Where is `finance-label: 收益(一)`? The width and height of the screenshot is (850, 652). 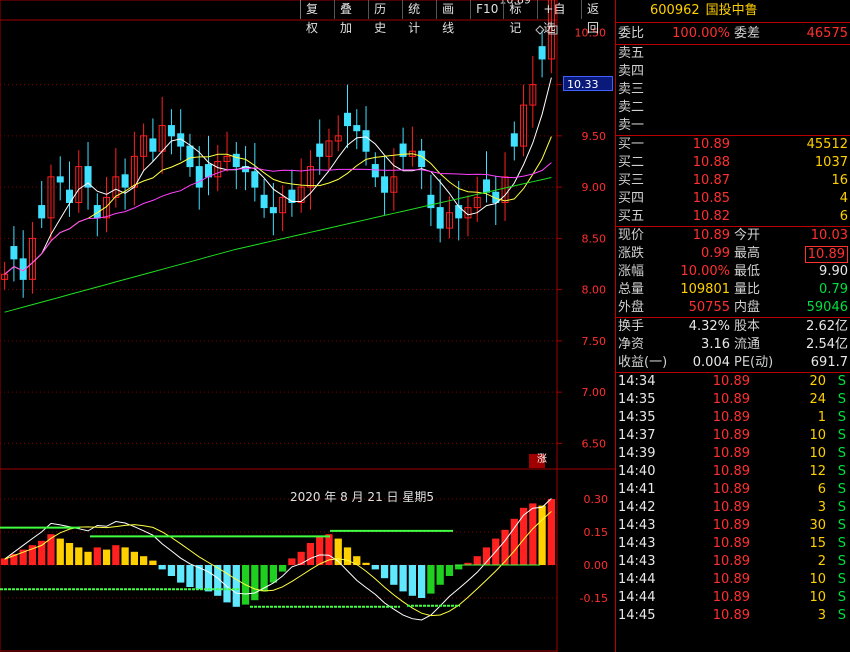
finance-label: 收益(一) is located at coordinates (643, 362).